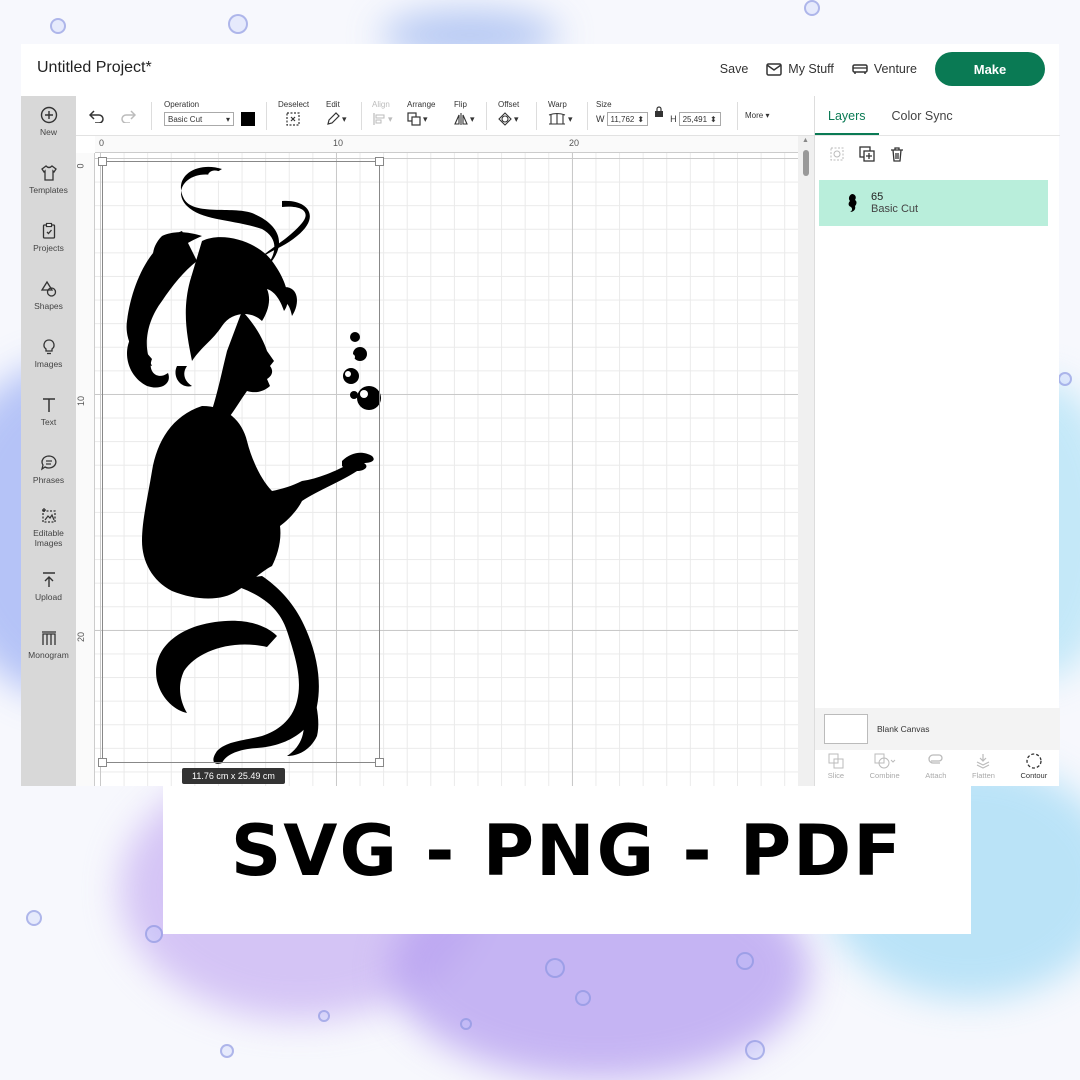 This screenshot has width=1080, height=1080. Describe the element at coordinates (897, 154) in the screenshot. I see `trash-icon` at that location.